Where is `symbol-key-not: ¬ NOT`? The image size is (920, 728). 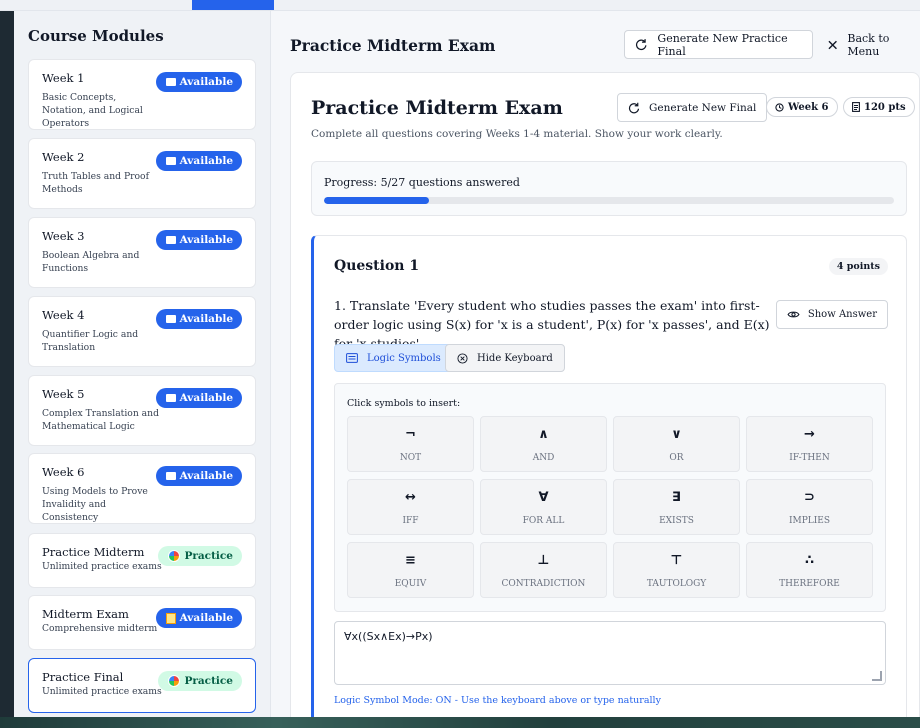
symbol-key-not: ¬ NOT is located at coordinates (410, 444).